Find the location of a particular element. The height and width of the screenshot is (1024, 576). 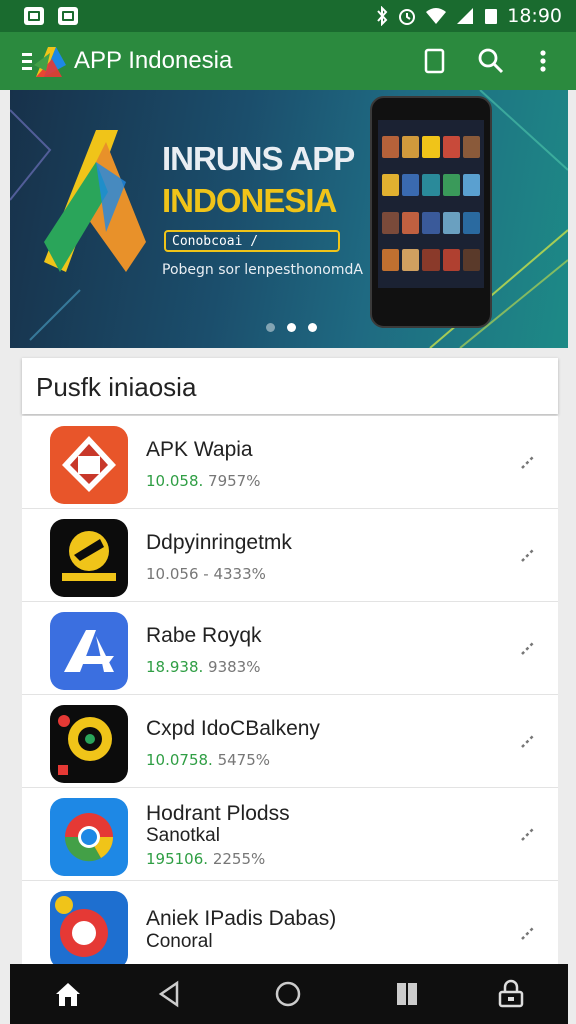

banner-title: INRUNS APP is located at coordinates (258, 158).